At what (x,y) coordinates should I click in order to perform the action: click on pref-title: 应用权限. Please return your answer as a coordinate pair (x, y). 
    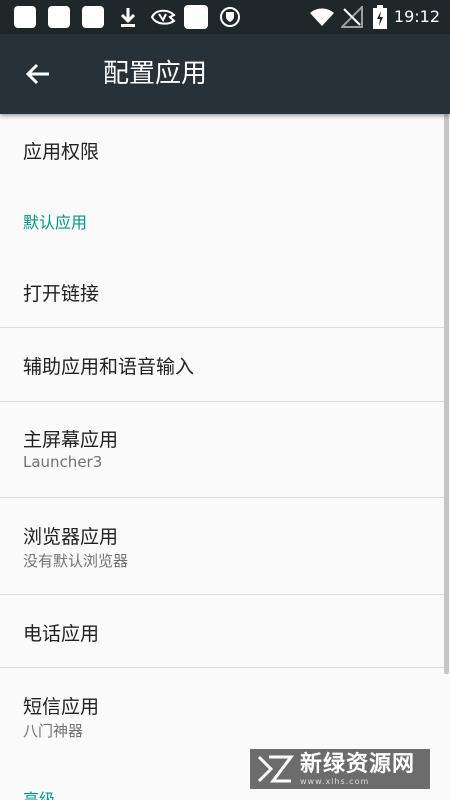
    Looking at the image, I should click on (61, 152).